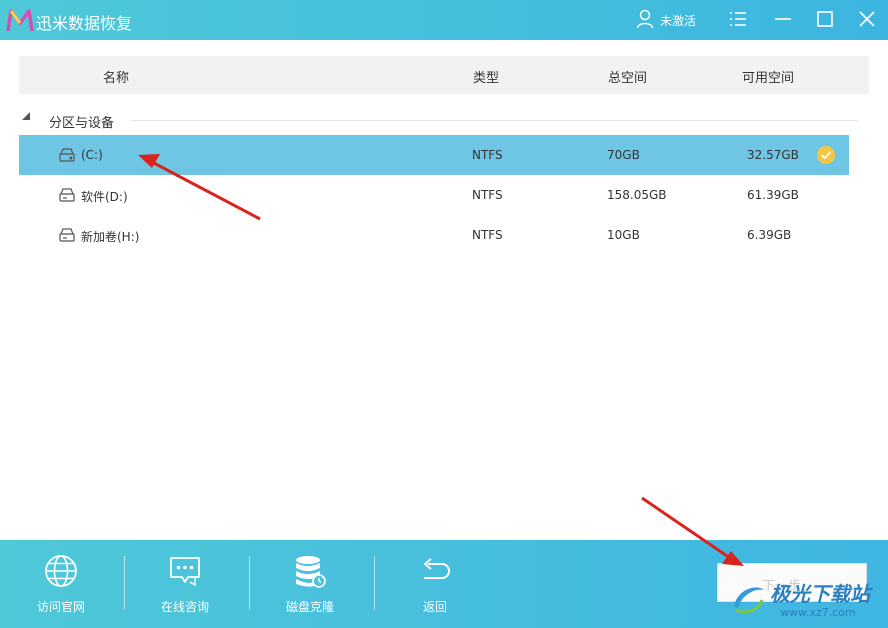 The height and width of the screenshot is (628, 888). Describe the element at coordinates (818, 612) in the screenshot. I see `watermark-url: www.xz7.com` at that location.